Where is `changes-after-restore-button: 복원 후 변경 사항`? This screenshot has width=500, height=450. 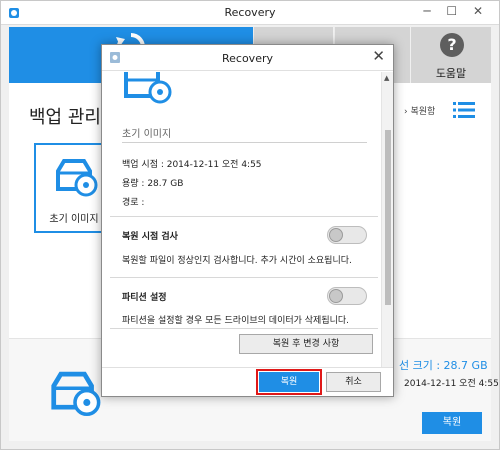 changes-after-restore-button: 복원 후 변경 사항 is located at coordinates (306, 344).